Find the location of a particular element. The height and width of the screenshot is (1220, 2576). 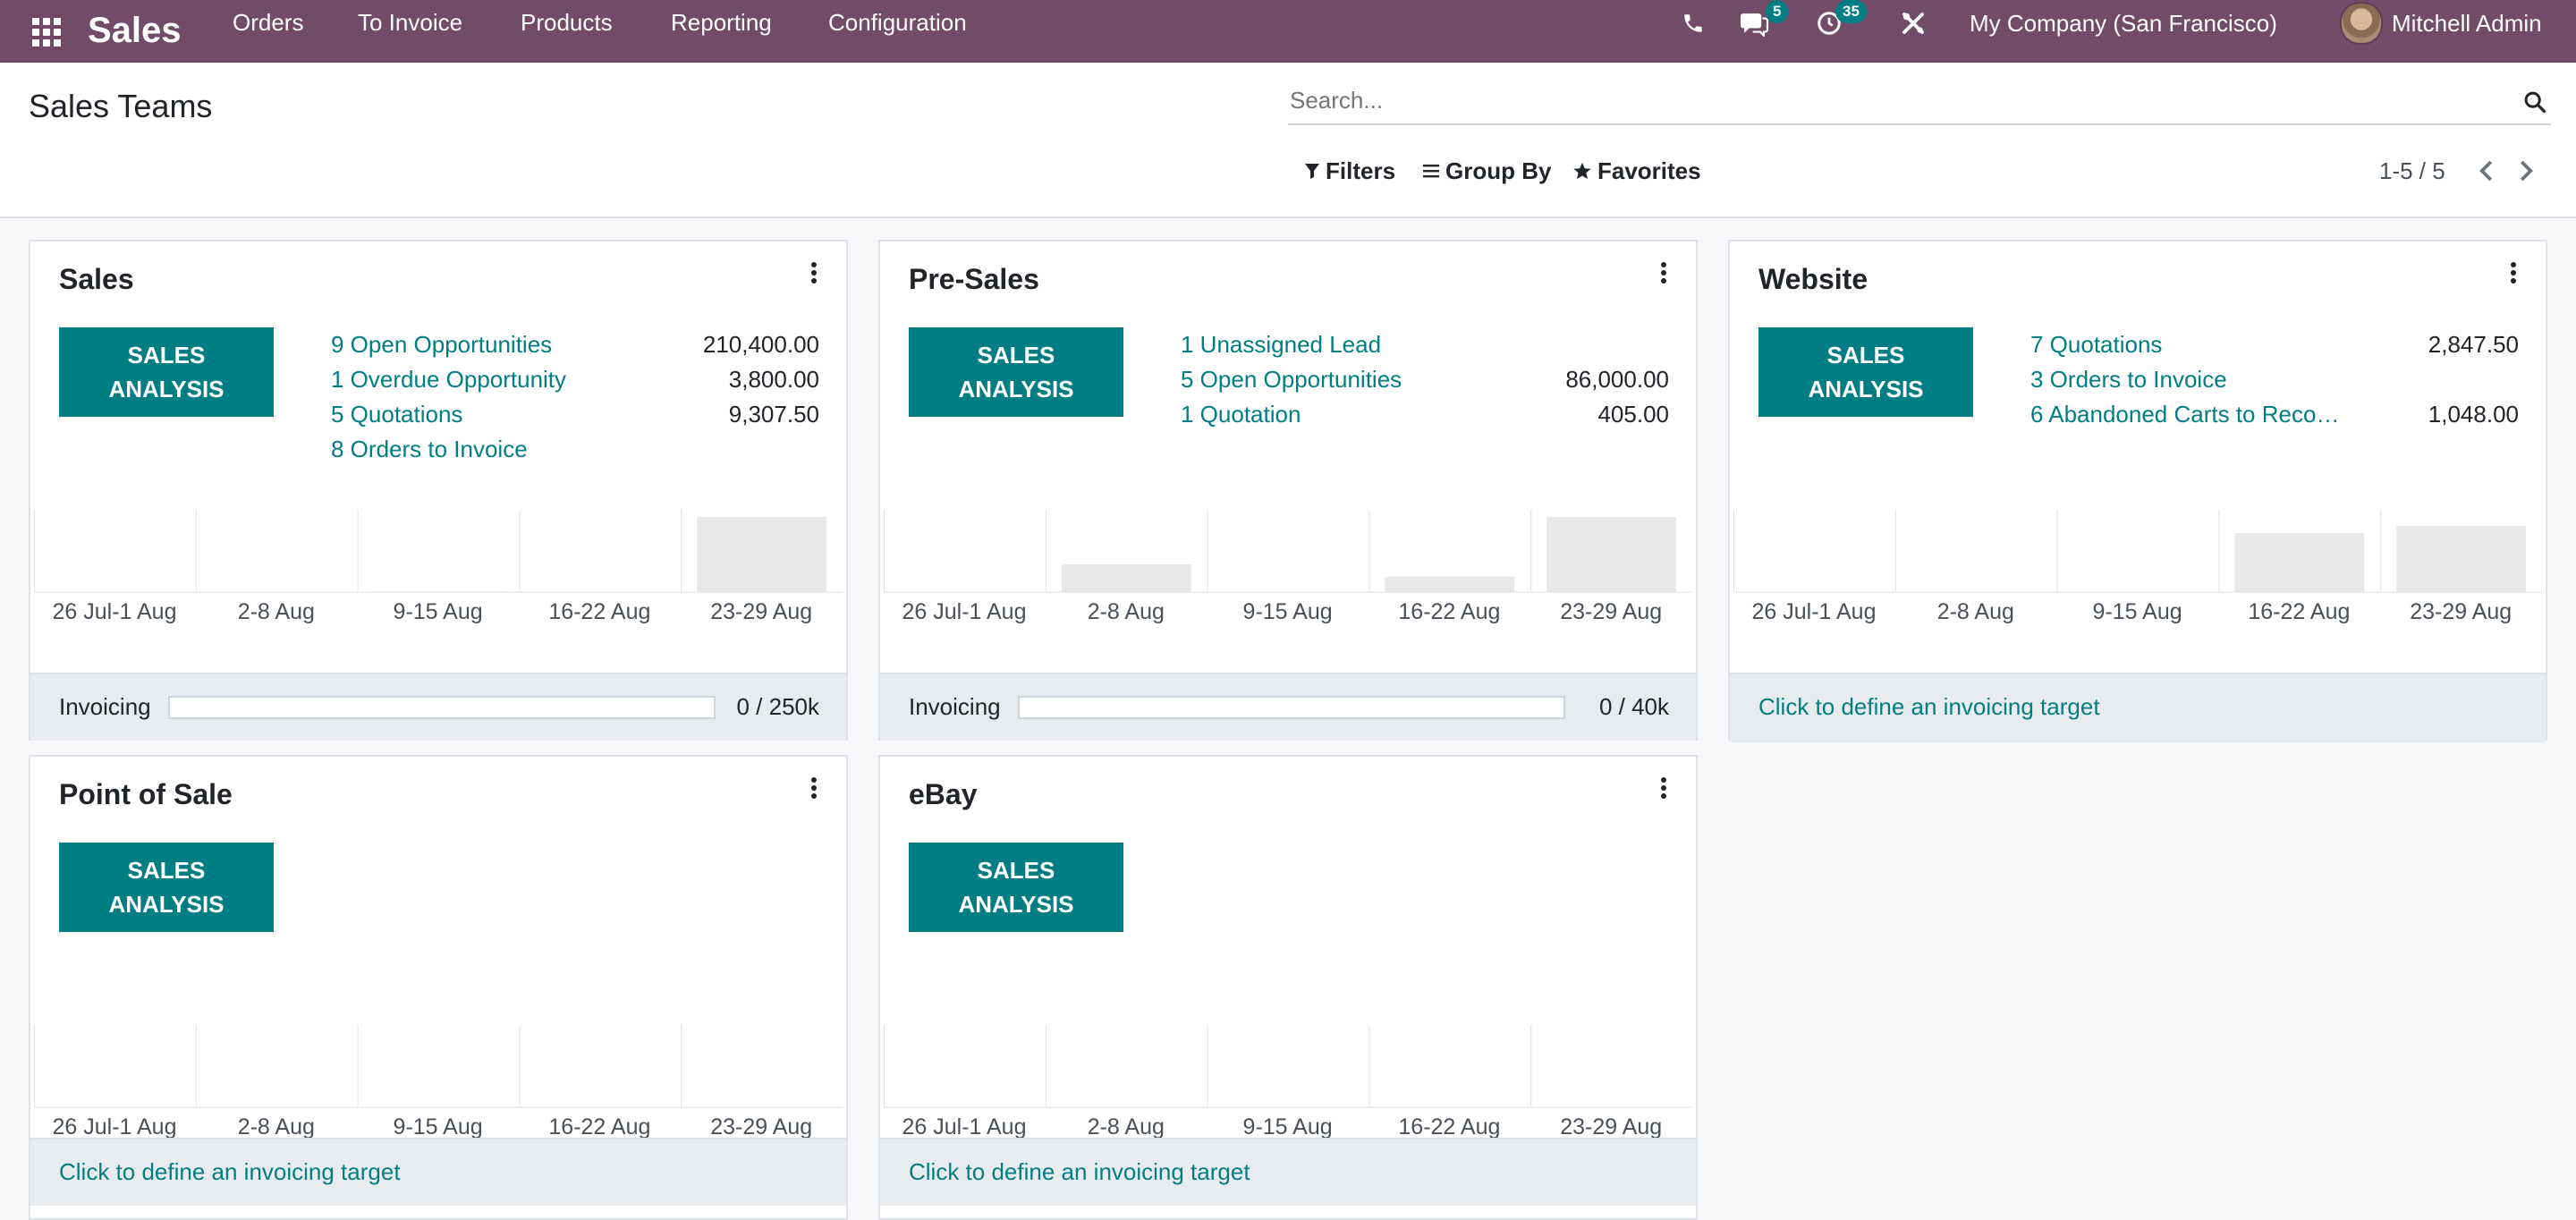

stat-link: 1 Unassigned Lead is located at coordinates (1281, 344).